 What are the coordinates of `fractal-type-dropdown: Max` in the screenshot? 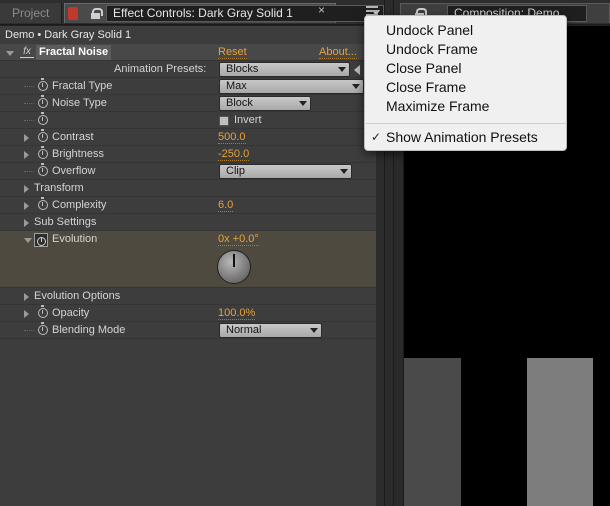 It's located at (291, 86).